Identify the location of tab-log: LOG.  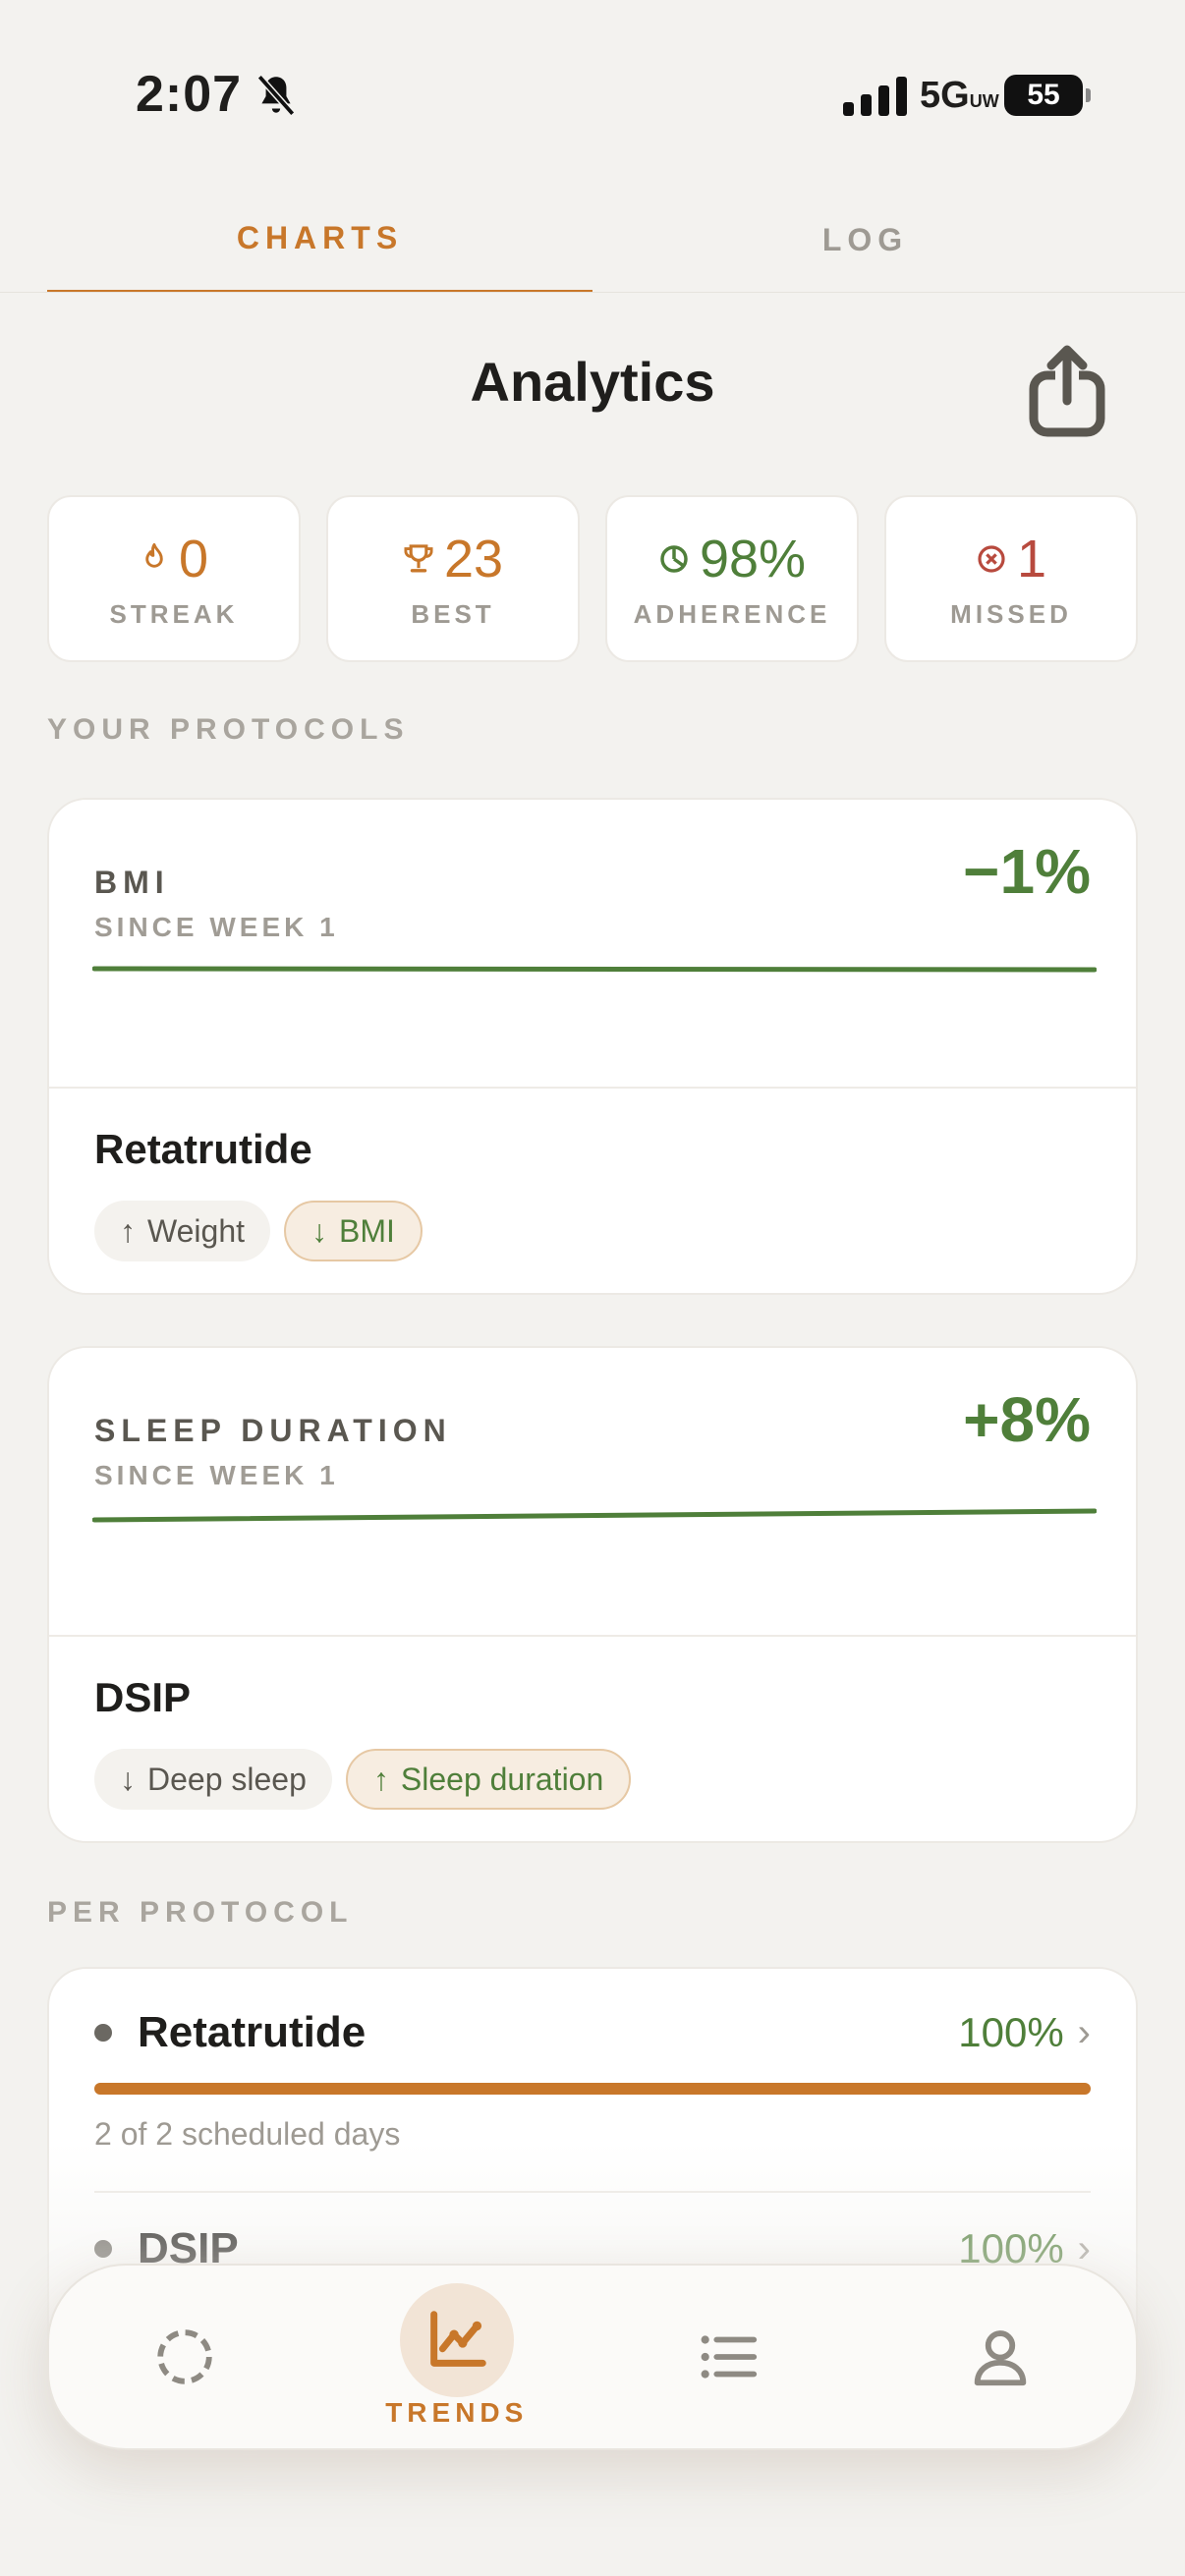
(865, 240).